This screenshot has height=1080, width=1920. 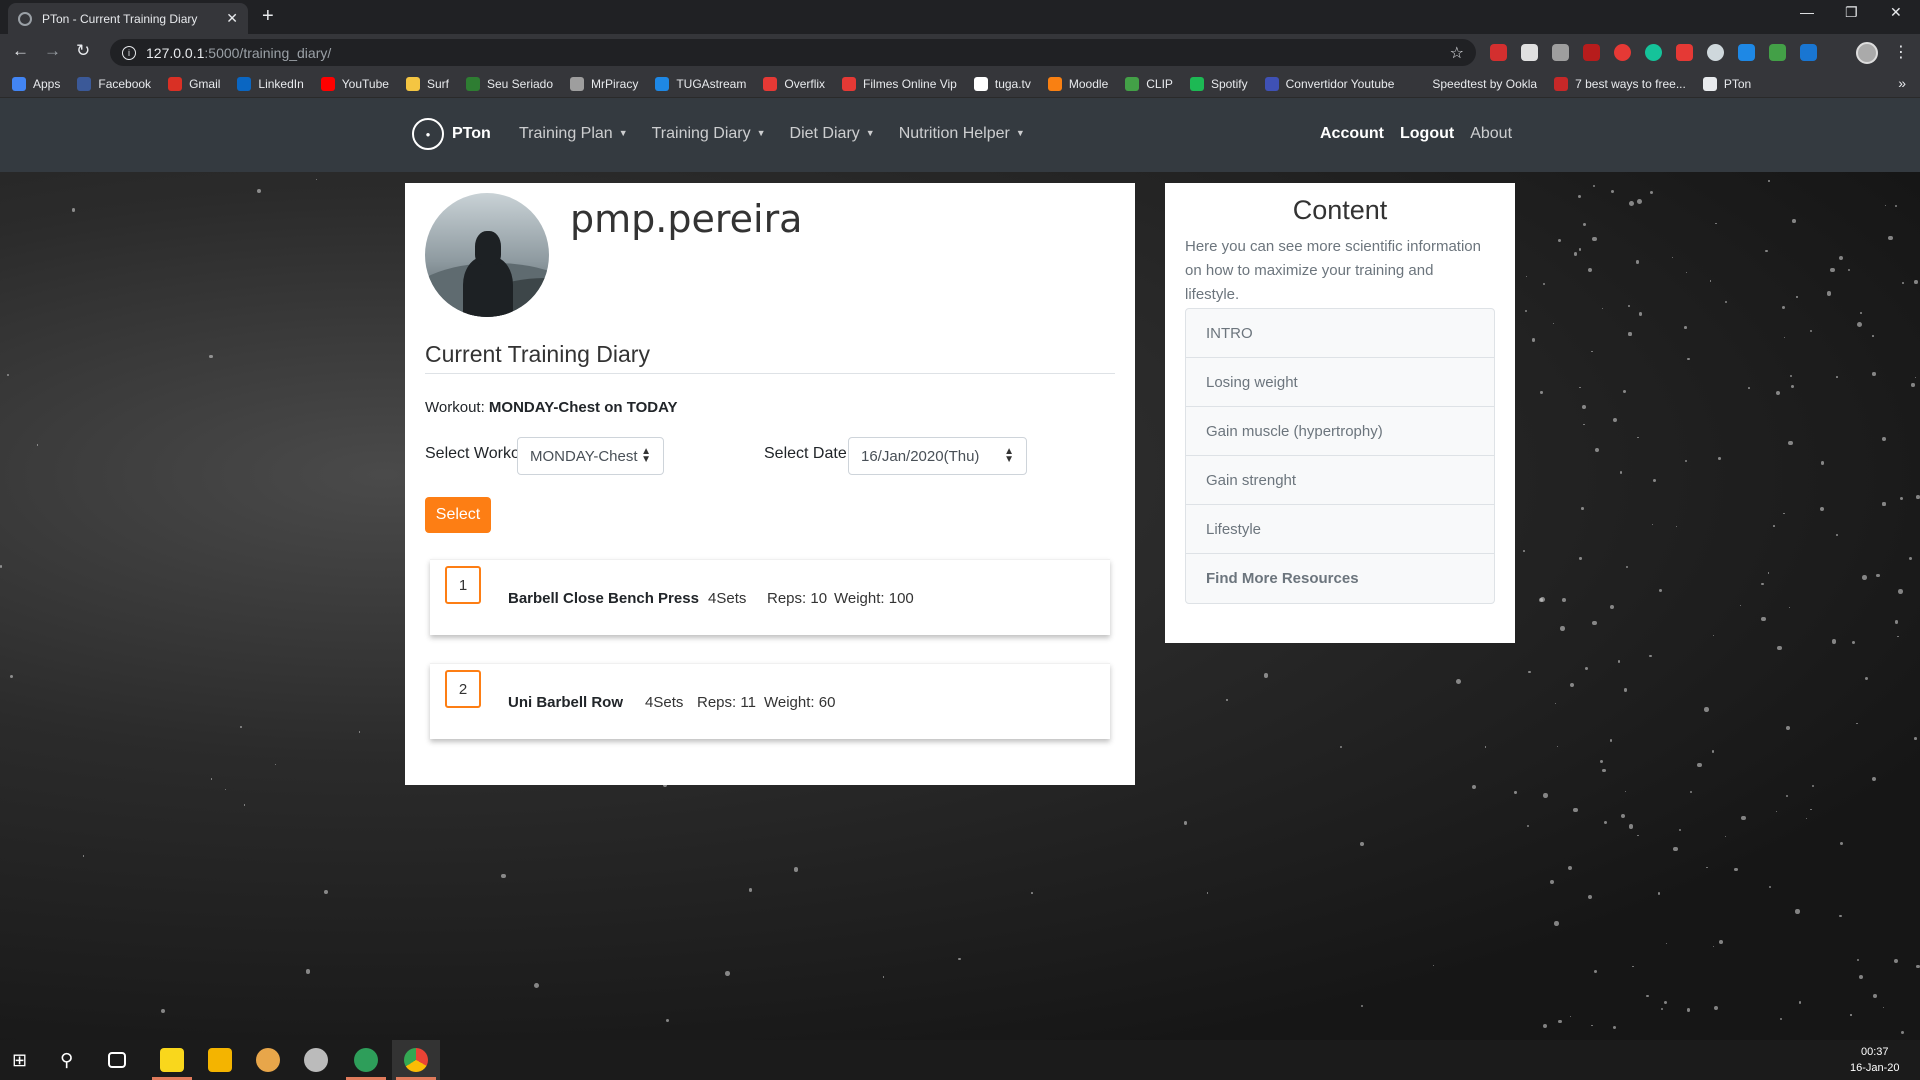 What do you see at coordinates (709, 134) in the screenshot?
I see `menu-training-diary: Training Diary ▼` at bounding box center [709, 134].